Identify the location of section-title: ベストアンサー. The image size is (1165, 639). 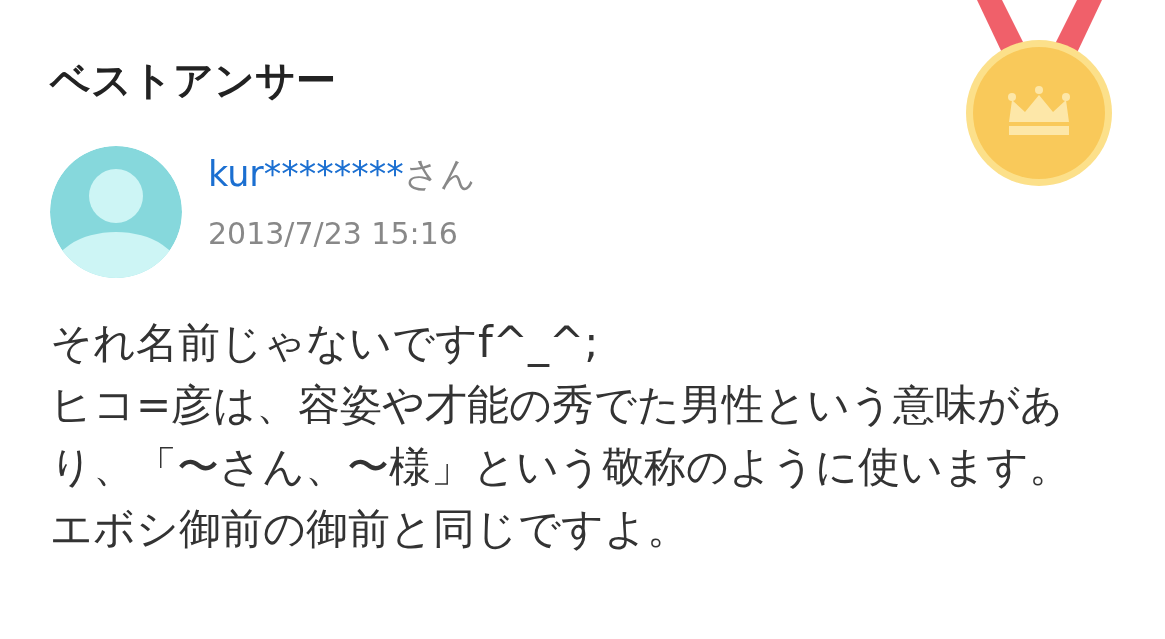
(193, 80).